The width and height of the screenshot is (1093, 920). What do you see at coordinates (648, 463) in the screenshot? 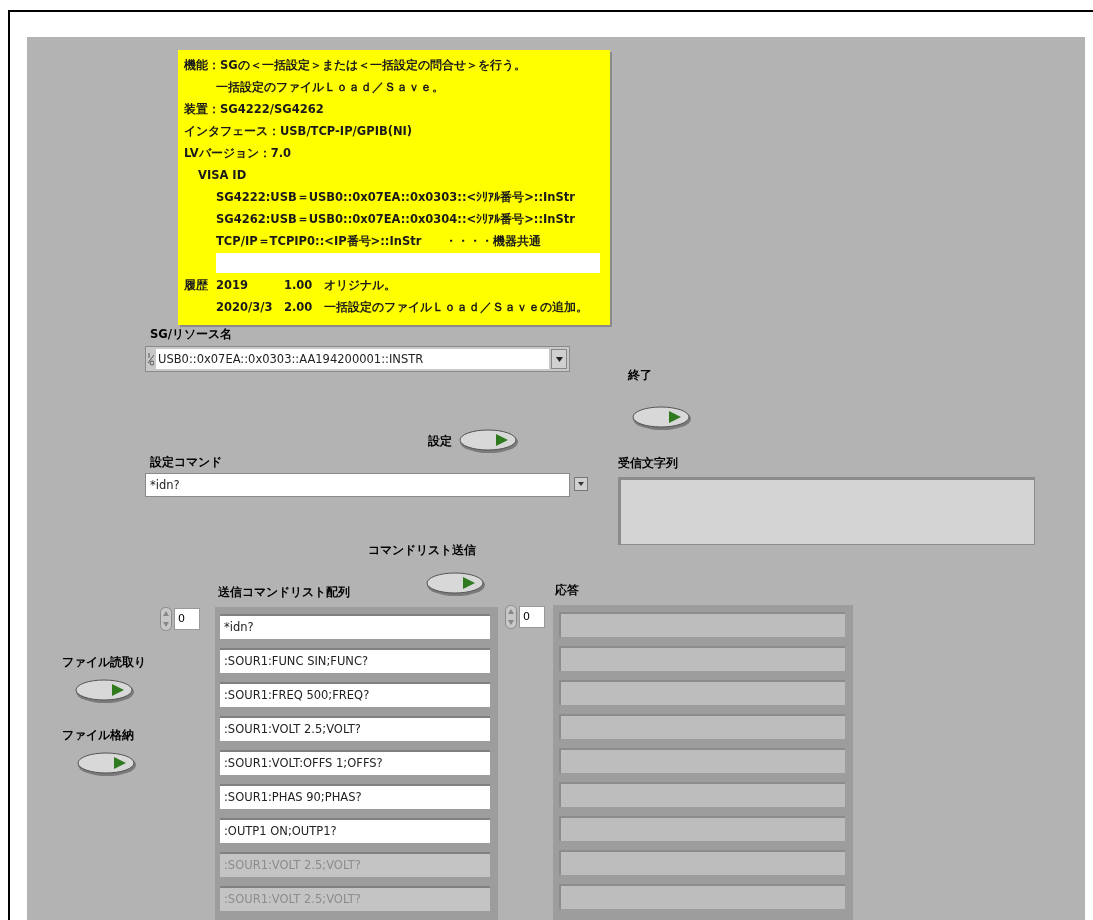
I see `control-label: 受信文字列` at bounding box center [648, 463].